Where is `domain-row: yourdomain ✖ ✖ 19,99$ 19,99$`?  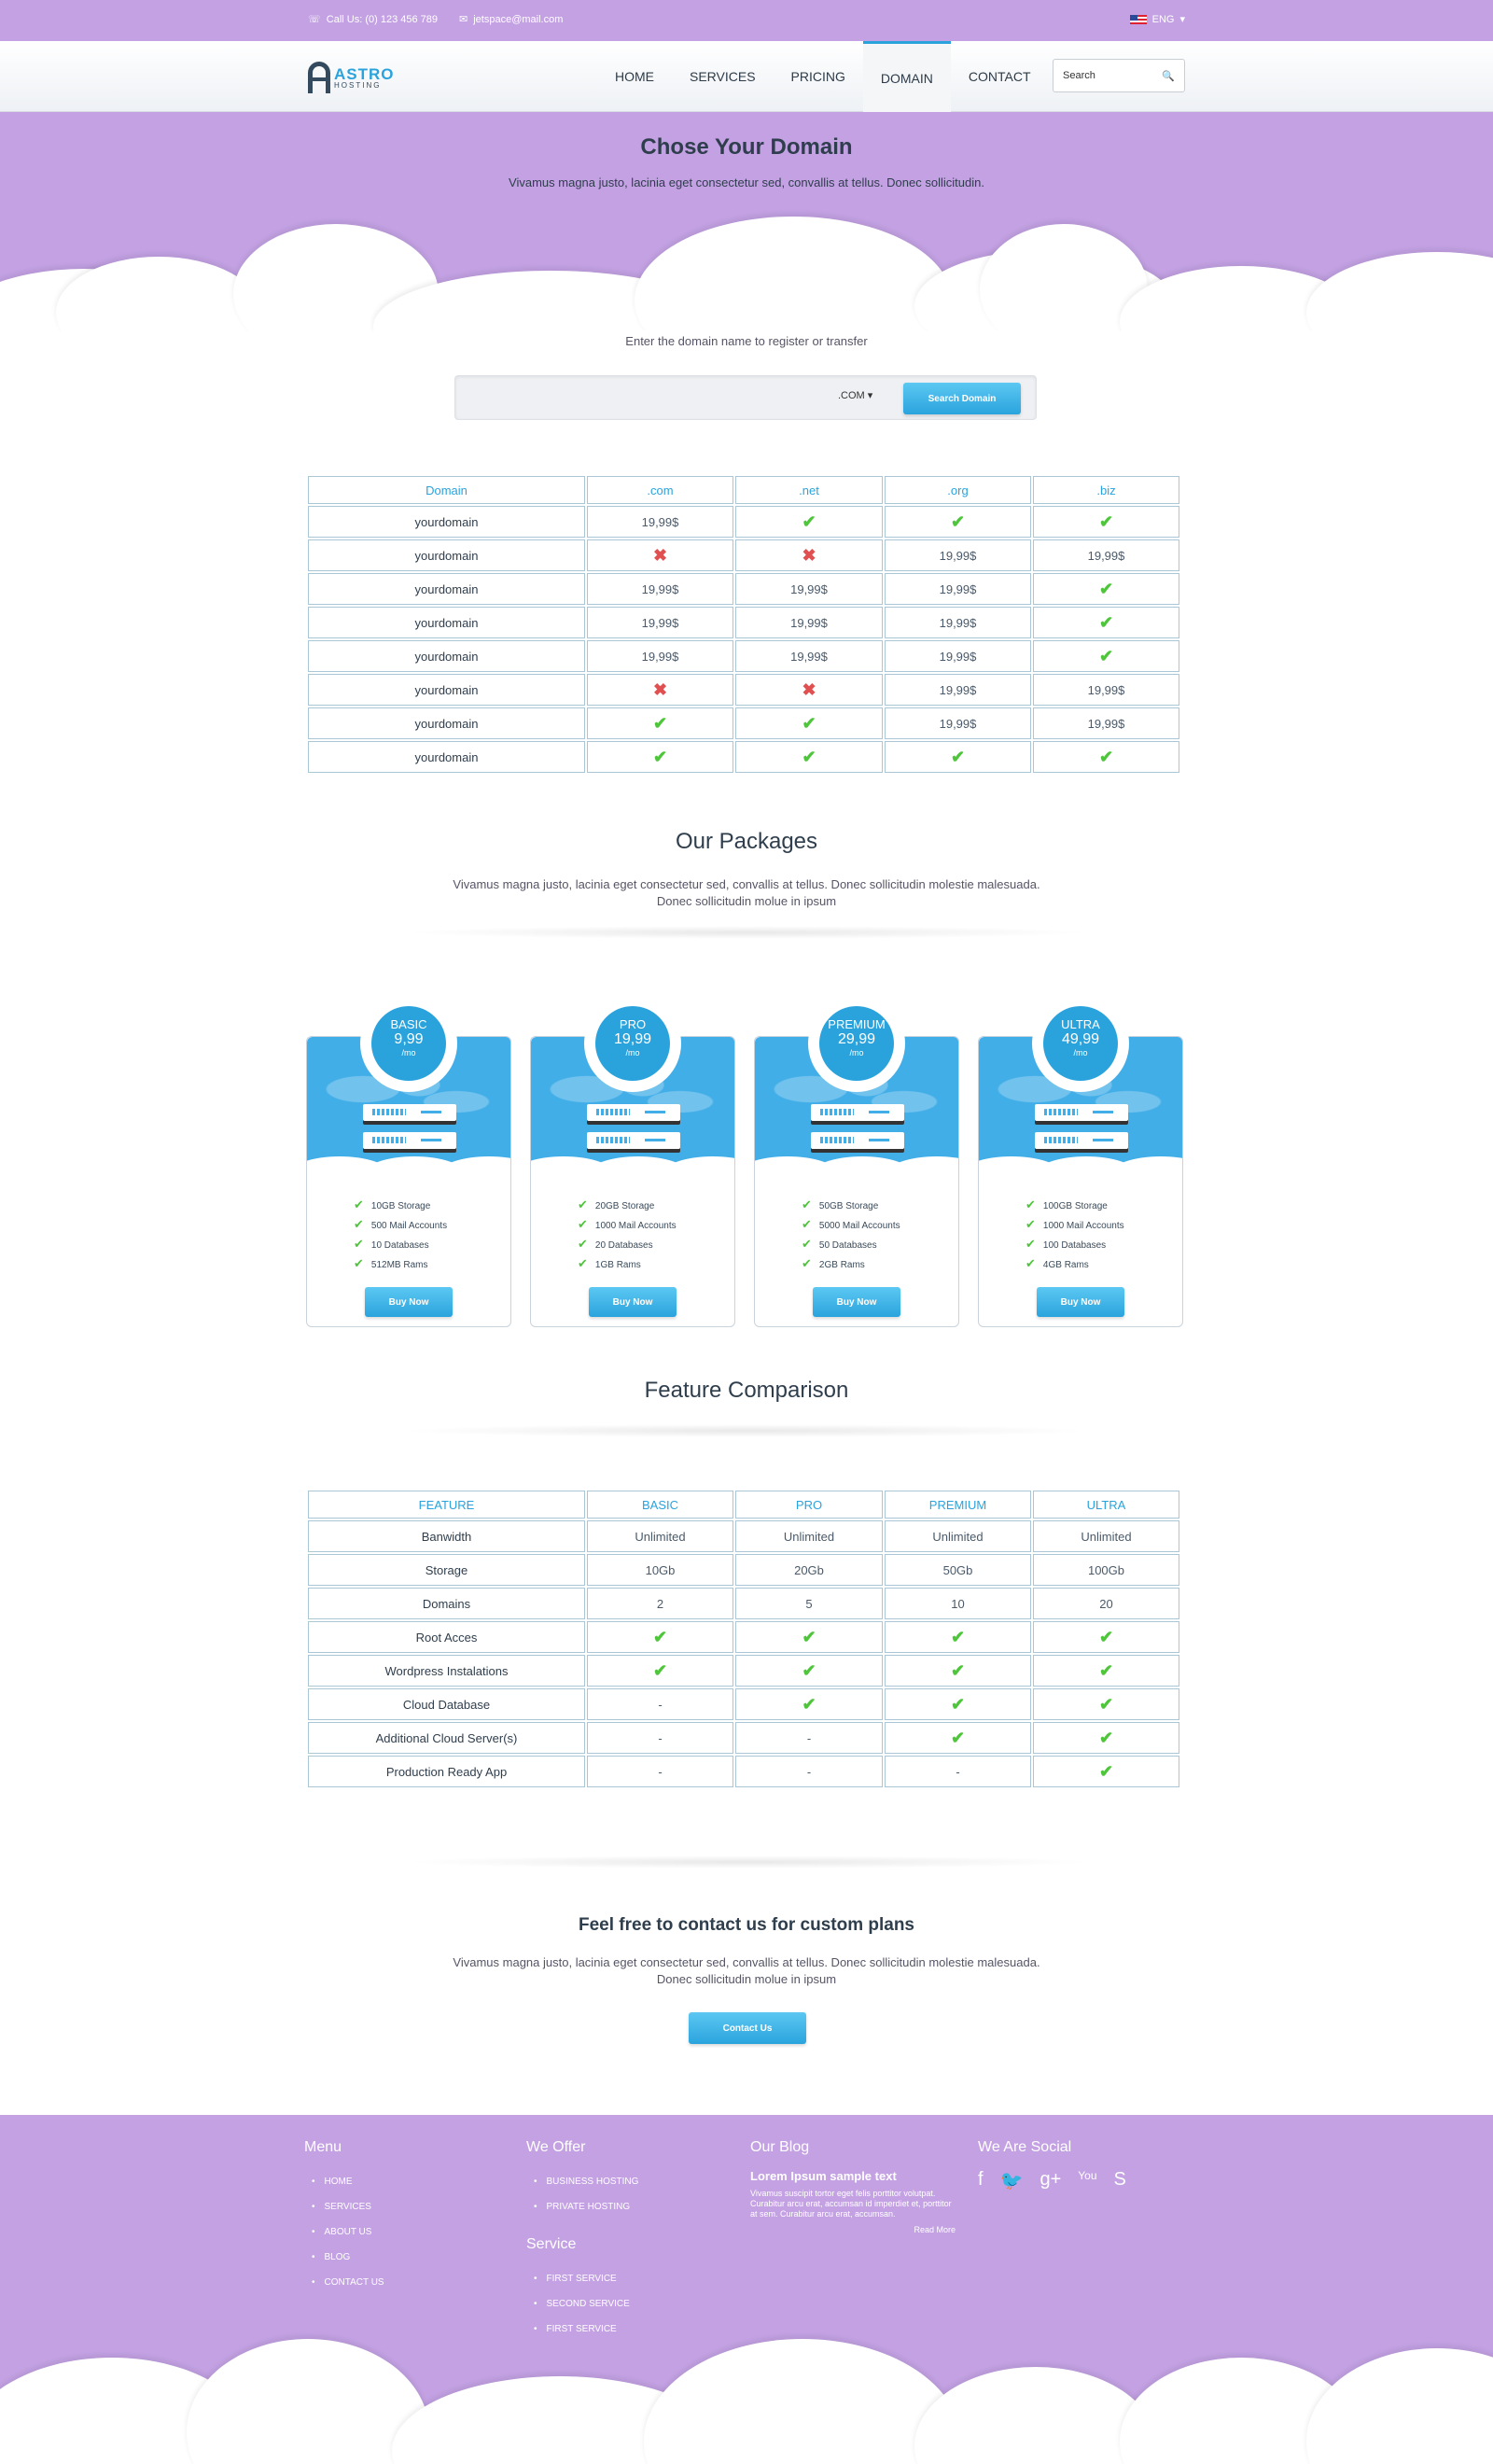 domain-row: yourdomain ✖ ✖ 19,99$ 19,99$ is located at coordinates (743, 690).